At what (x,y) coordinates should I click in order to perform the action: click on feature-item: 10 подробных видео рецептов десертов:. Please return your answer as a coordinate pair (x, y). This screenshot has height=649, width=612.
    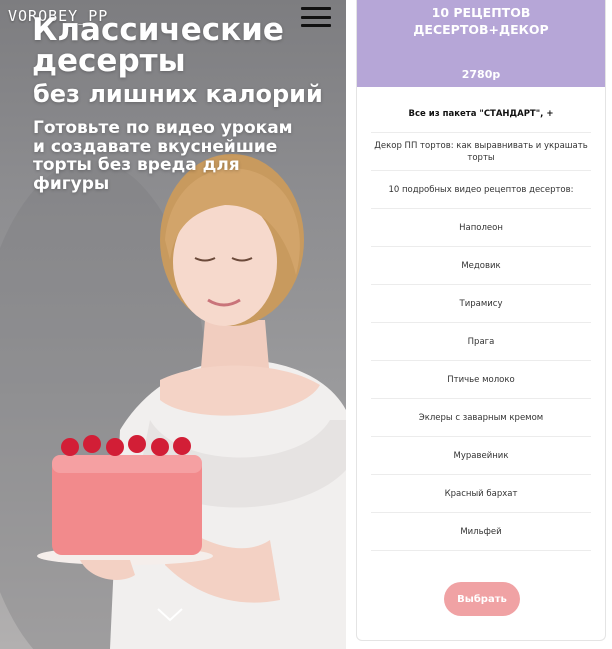
    Looking at the image, I should click on (481, 190).